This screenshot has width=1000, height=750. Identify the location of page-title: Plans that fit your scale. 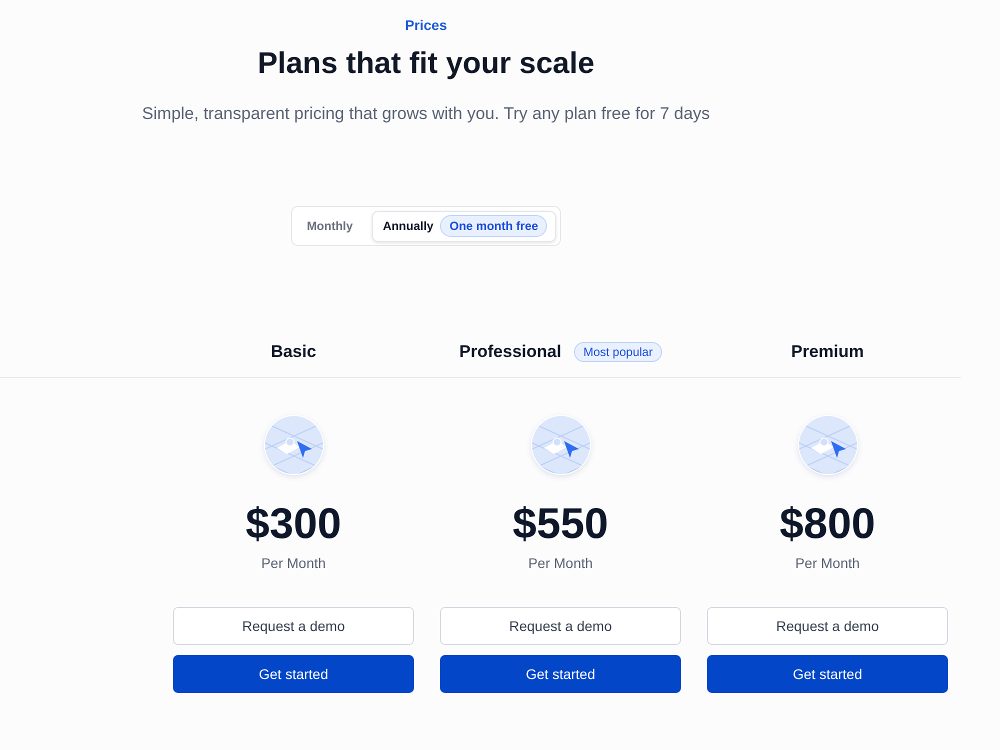
(426, 64).